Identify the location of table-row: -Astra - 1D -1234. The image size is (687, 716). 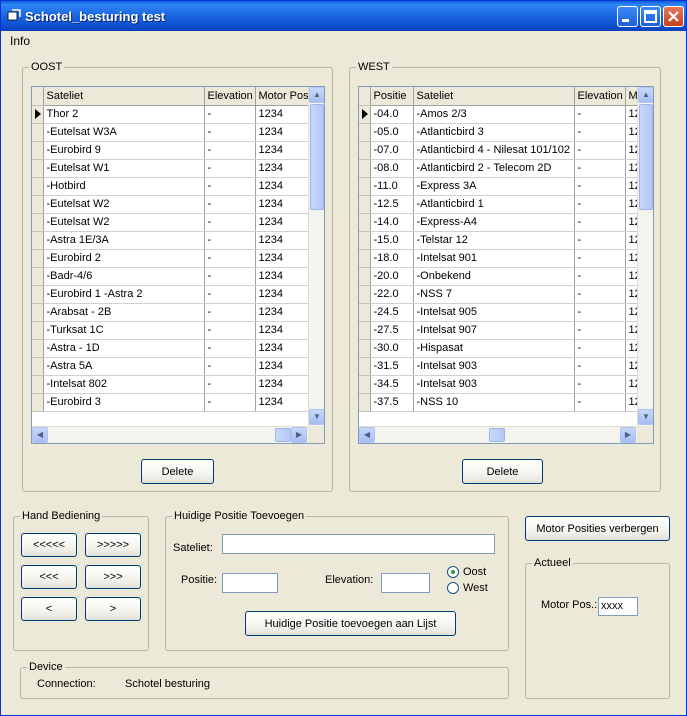
(170, 348).